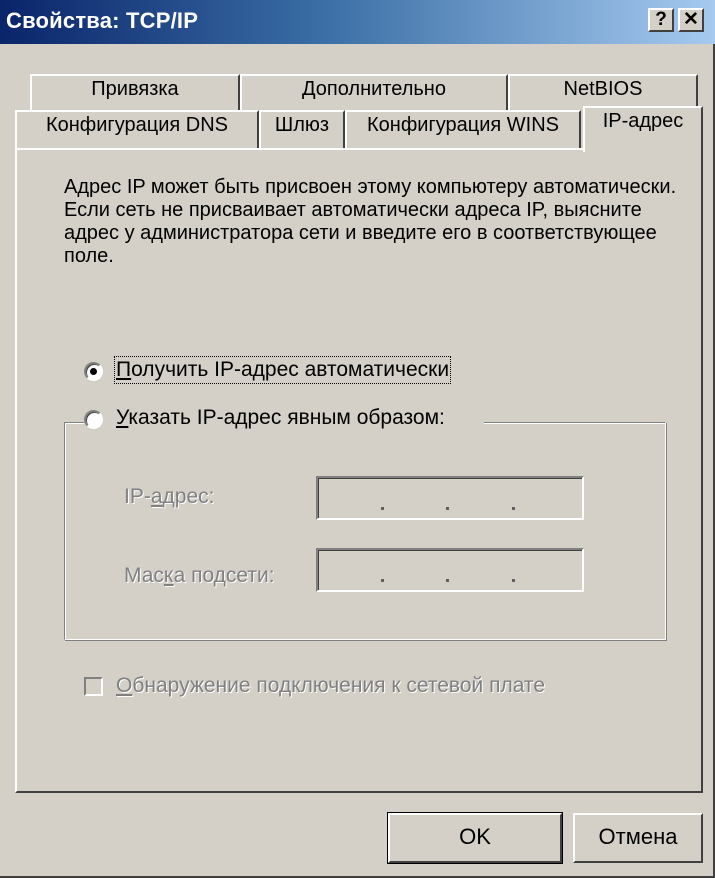 This screenshot has width=715, height=878. I want to click on help-button: ?, so click(661, 20).